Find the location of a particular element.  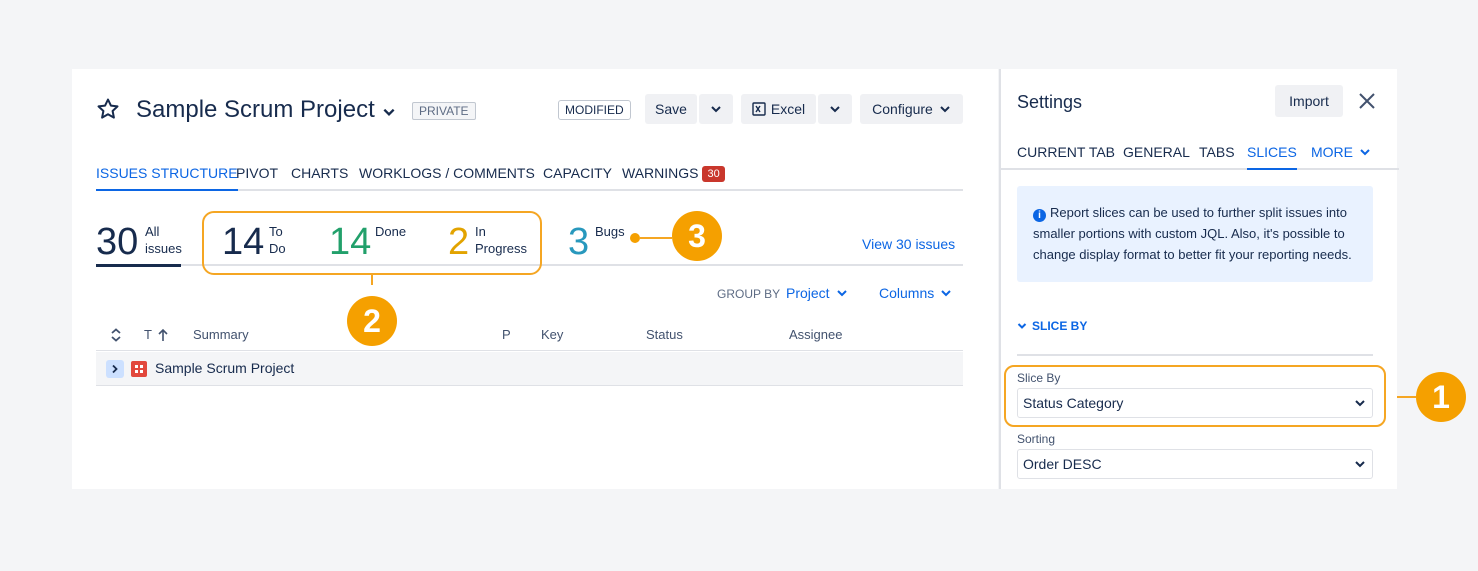

close-icon is located at coordinates (1367, 101).